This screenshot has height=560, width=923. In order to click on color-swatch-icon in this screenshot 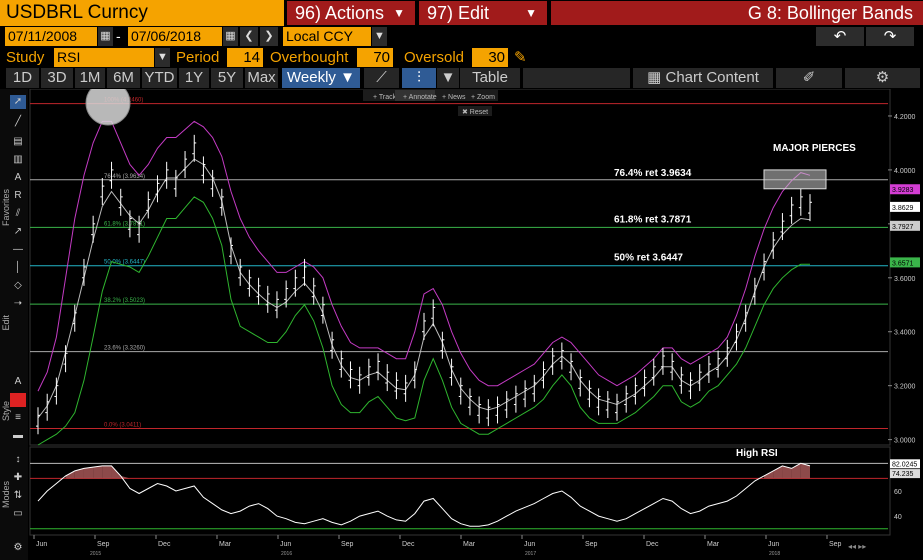, I will do `click(18, 400)`.